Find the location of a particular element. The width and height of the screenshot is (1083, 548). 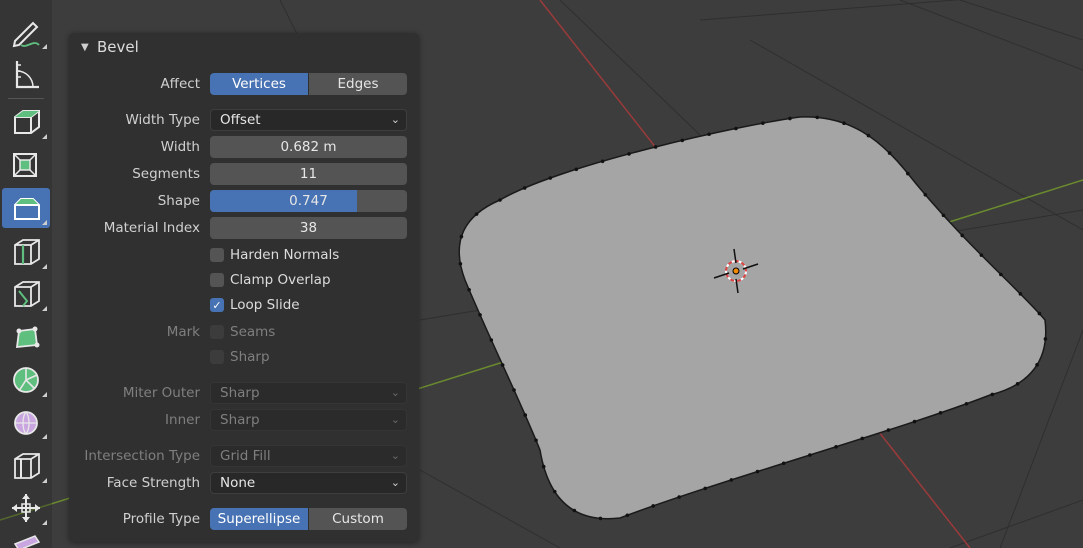

checkmark-icon: ✓ is located at coordinates (217, 305).